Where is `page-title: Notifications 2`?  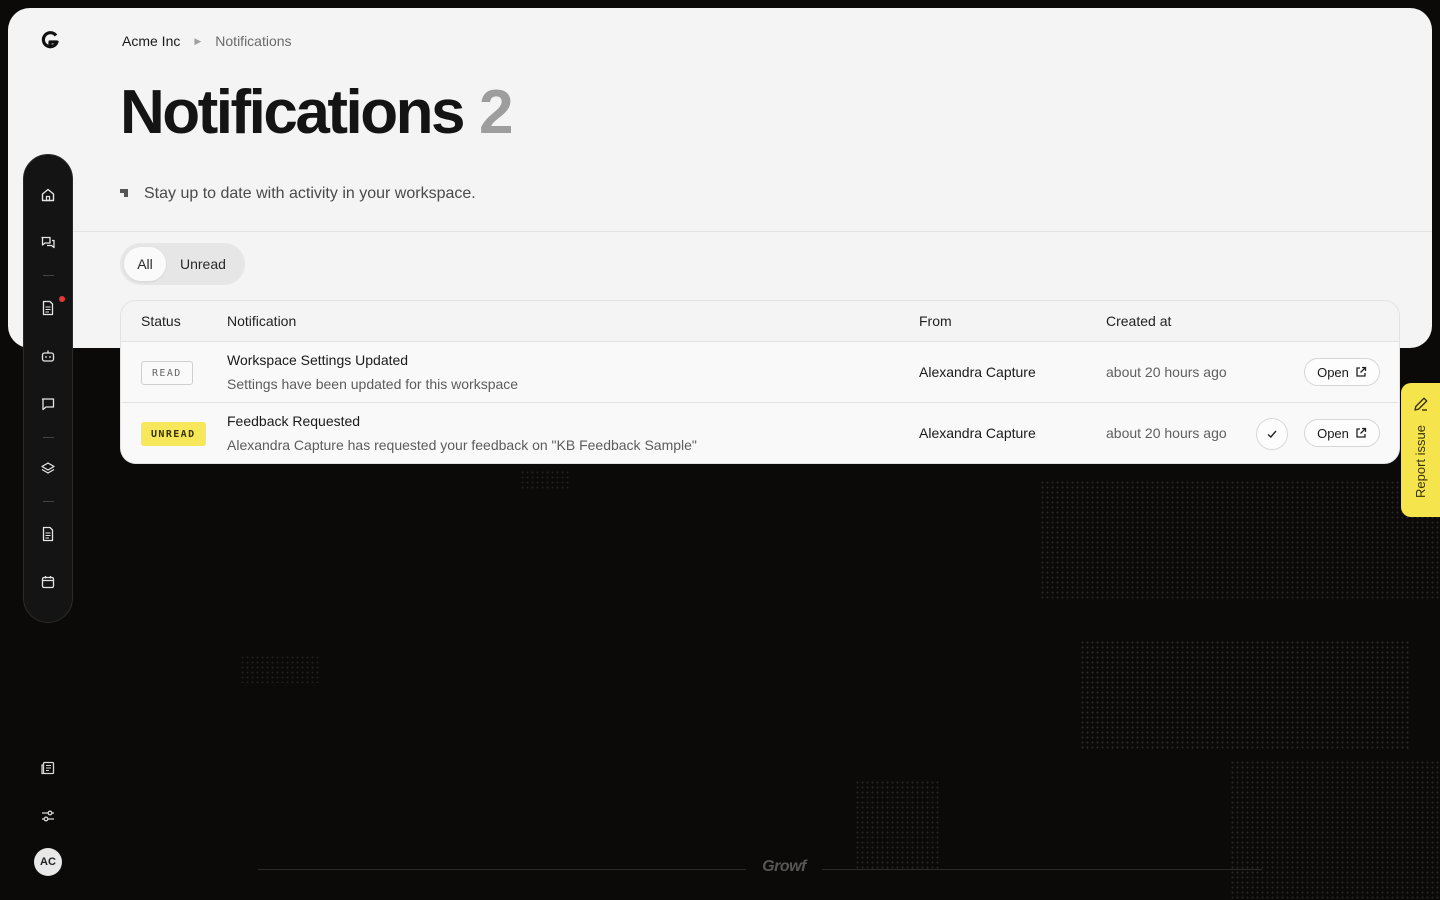 page-title: Notifications 2 is located at coordinates (316, 113).